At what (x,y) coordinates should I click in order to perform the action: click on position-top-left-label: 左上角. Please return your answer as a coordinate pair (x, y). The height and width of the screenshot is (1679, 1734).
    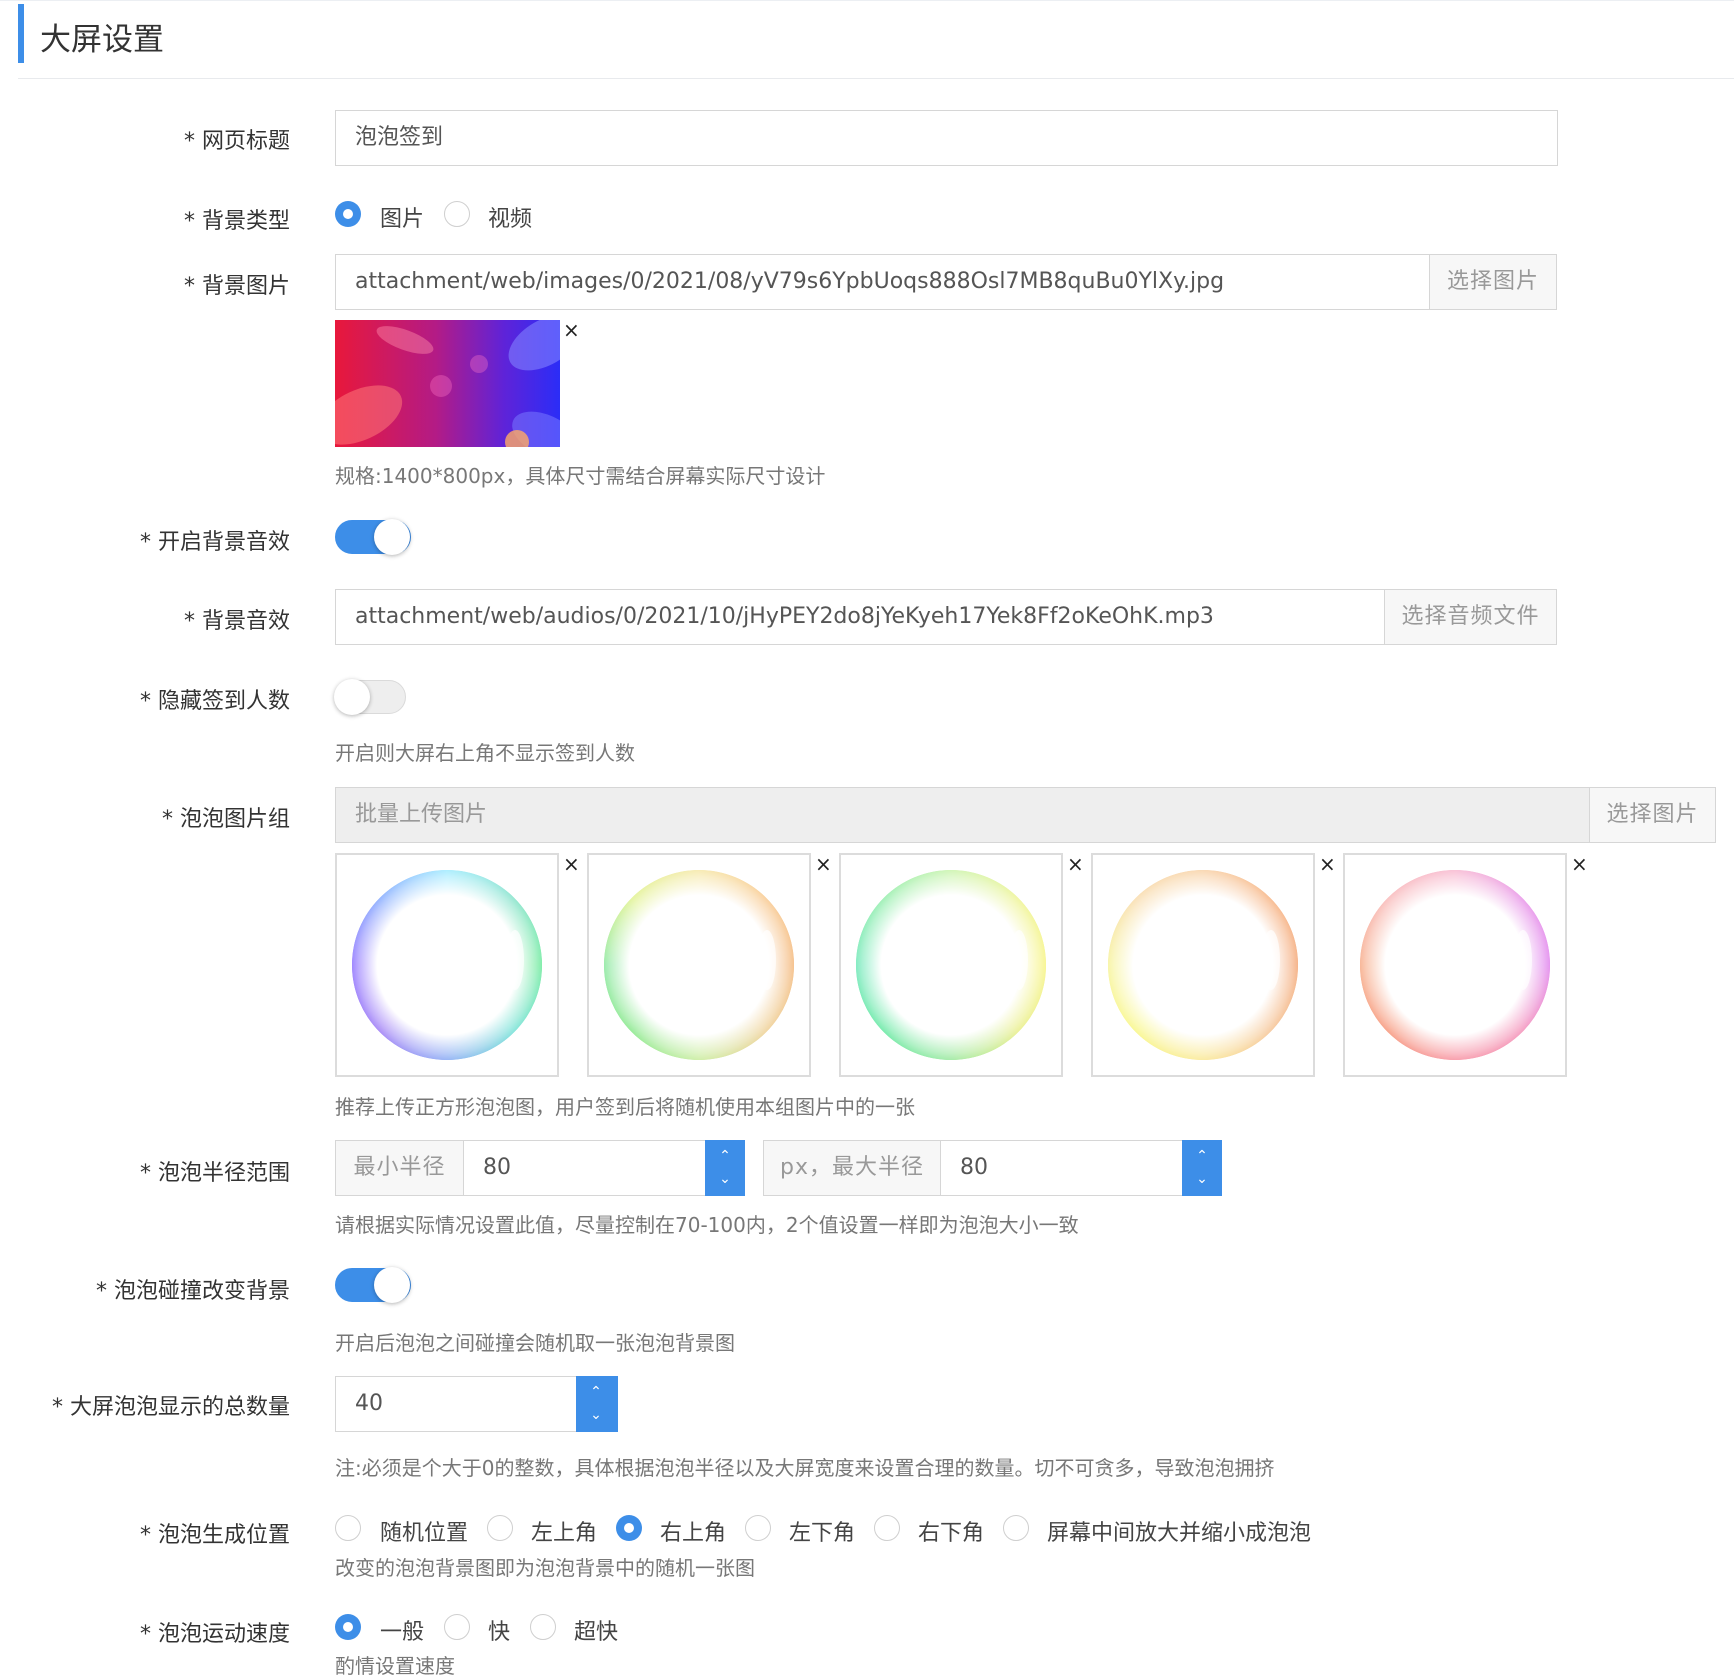
    Looking at the image, I should click on (564, 1531).